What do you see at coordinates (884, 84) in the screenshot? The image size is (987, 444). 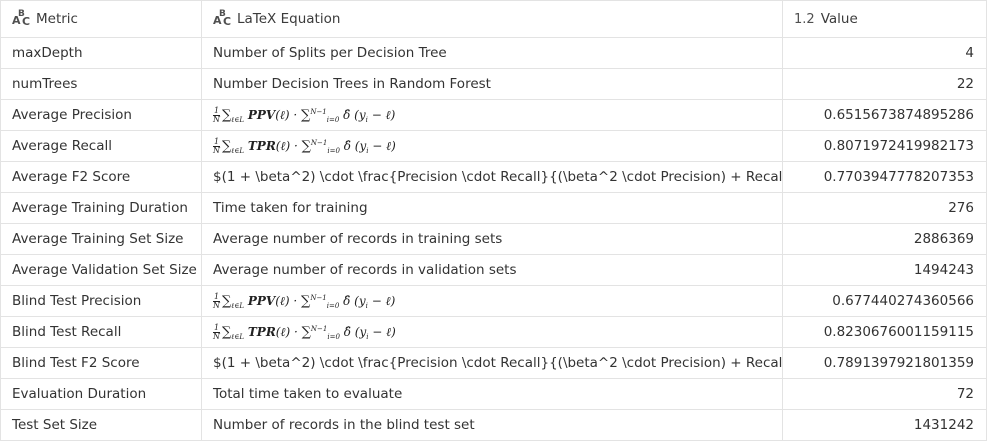 I see `value-cell: 22` at bounding box center [884, 84].